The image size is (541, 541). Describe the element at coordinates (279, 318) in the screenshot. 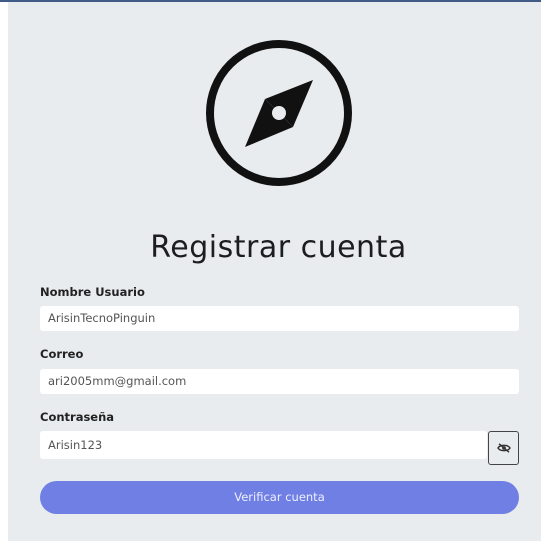

I see `username-input: ArisinTecnoPinguin` at that location.